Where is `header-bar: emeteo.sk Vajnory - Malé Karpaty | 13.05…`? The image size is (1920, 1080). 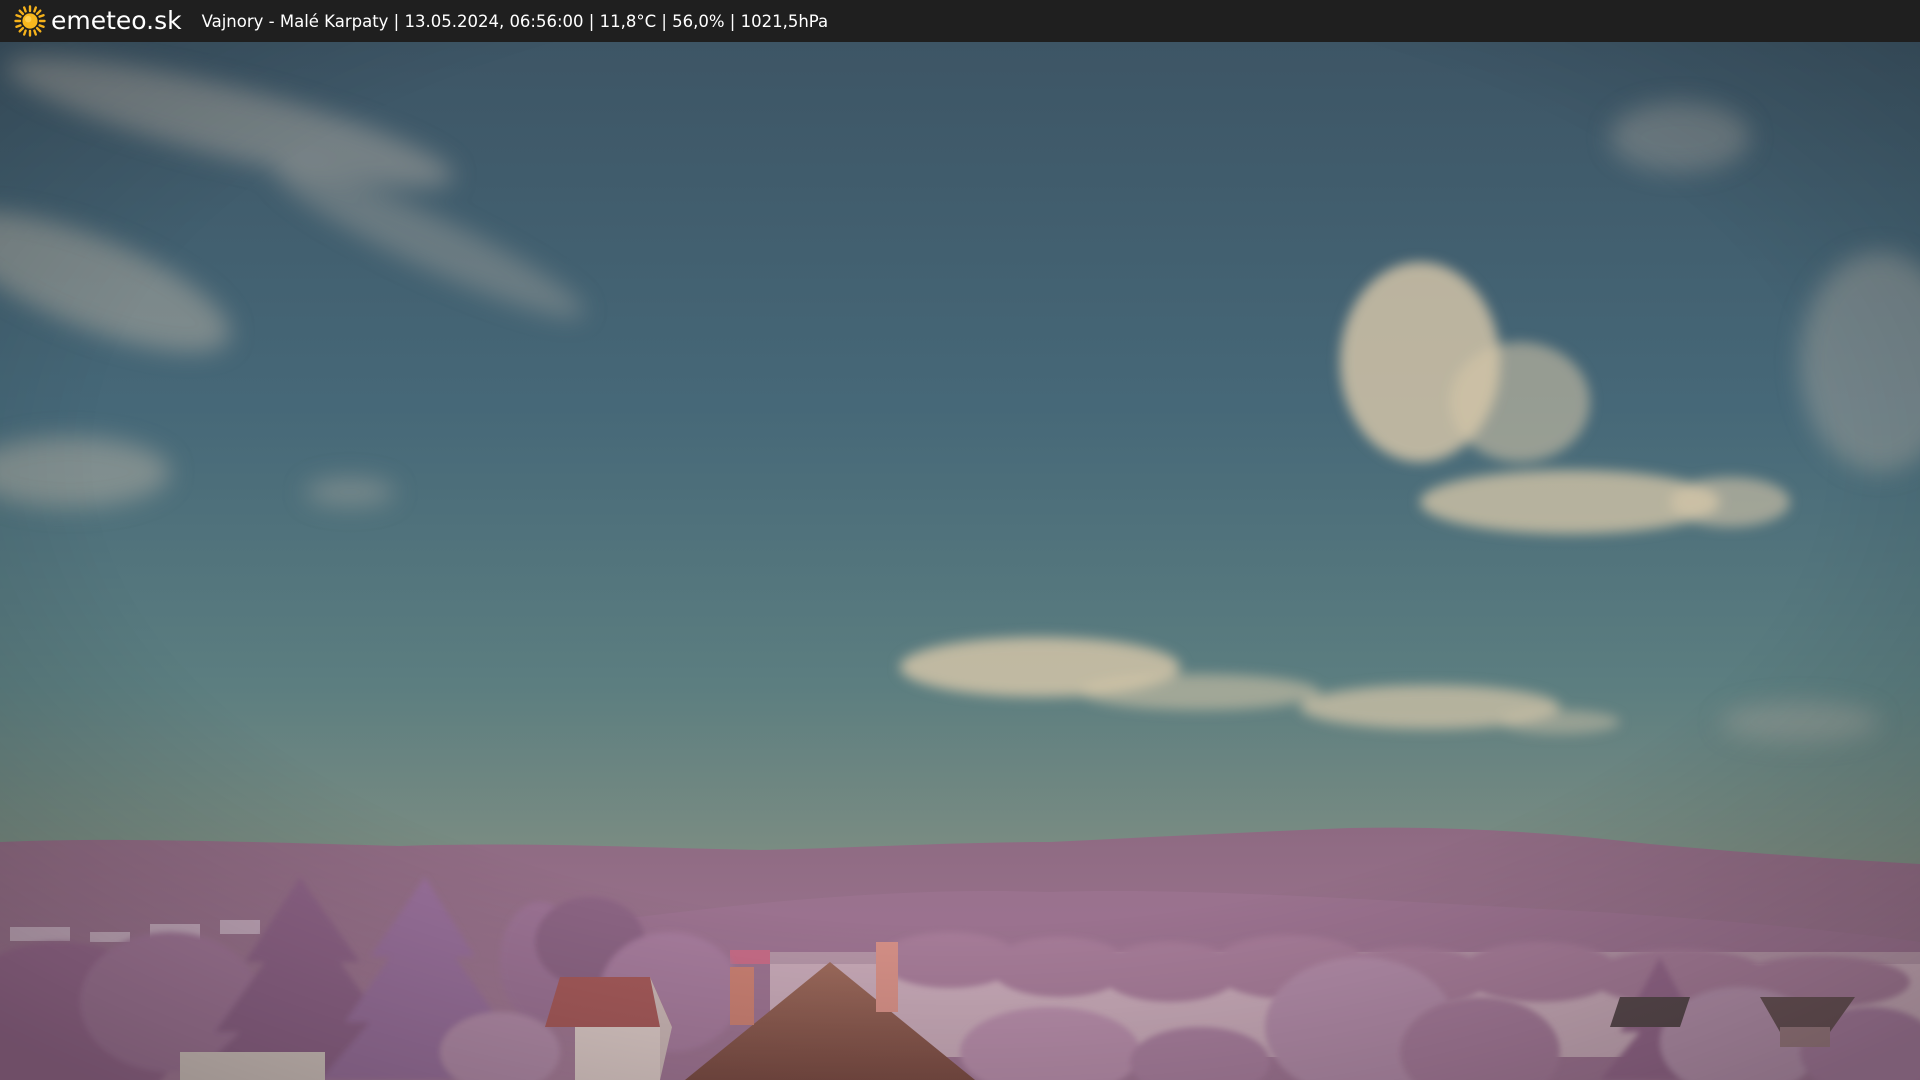
header-bar: emeteo.sk Vajnory - Malé Karpaty | 13.05… is located at coordinates (960, 21).